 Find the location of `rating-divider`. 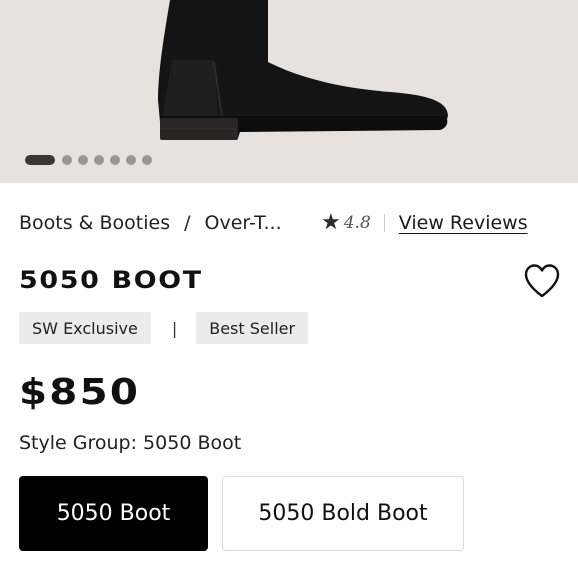

rating-divider is located at coordinates (384, 223).